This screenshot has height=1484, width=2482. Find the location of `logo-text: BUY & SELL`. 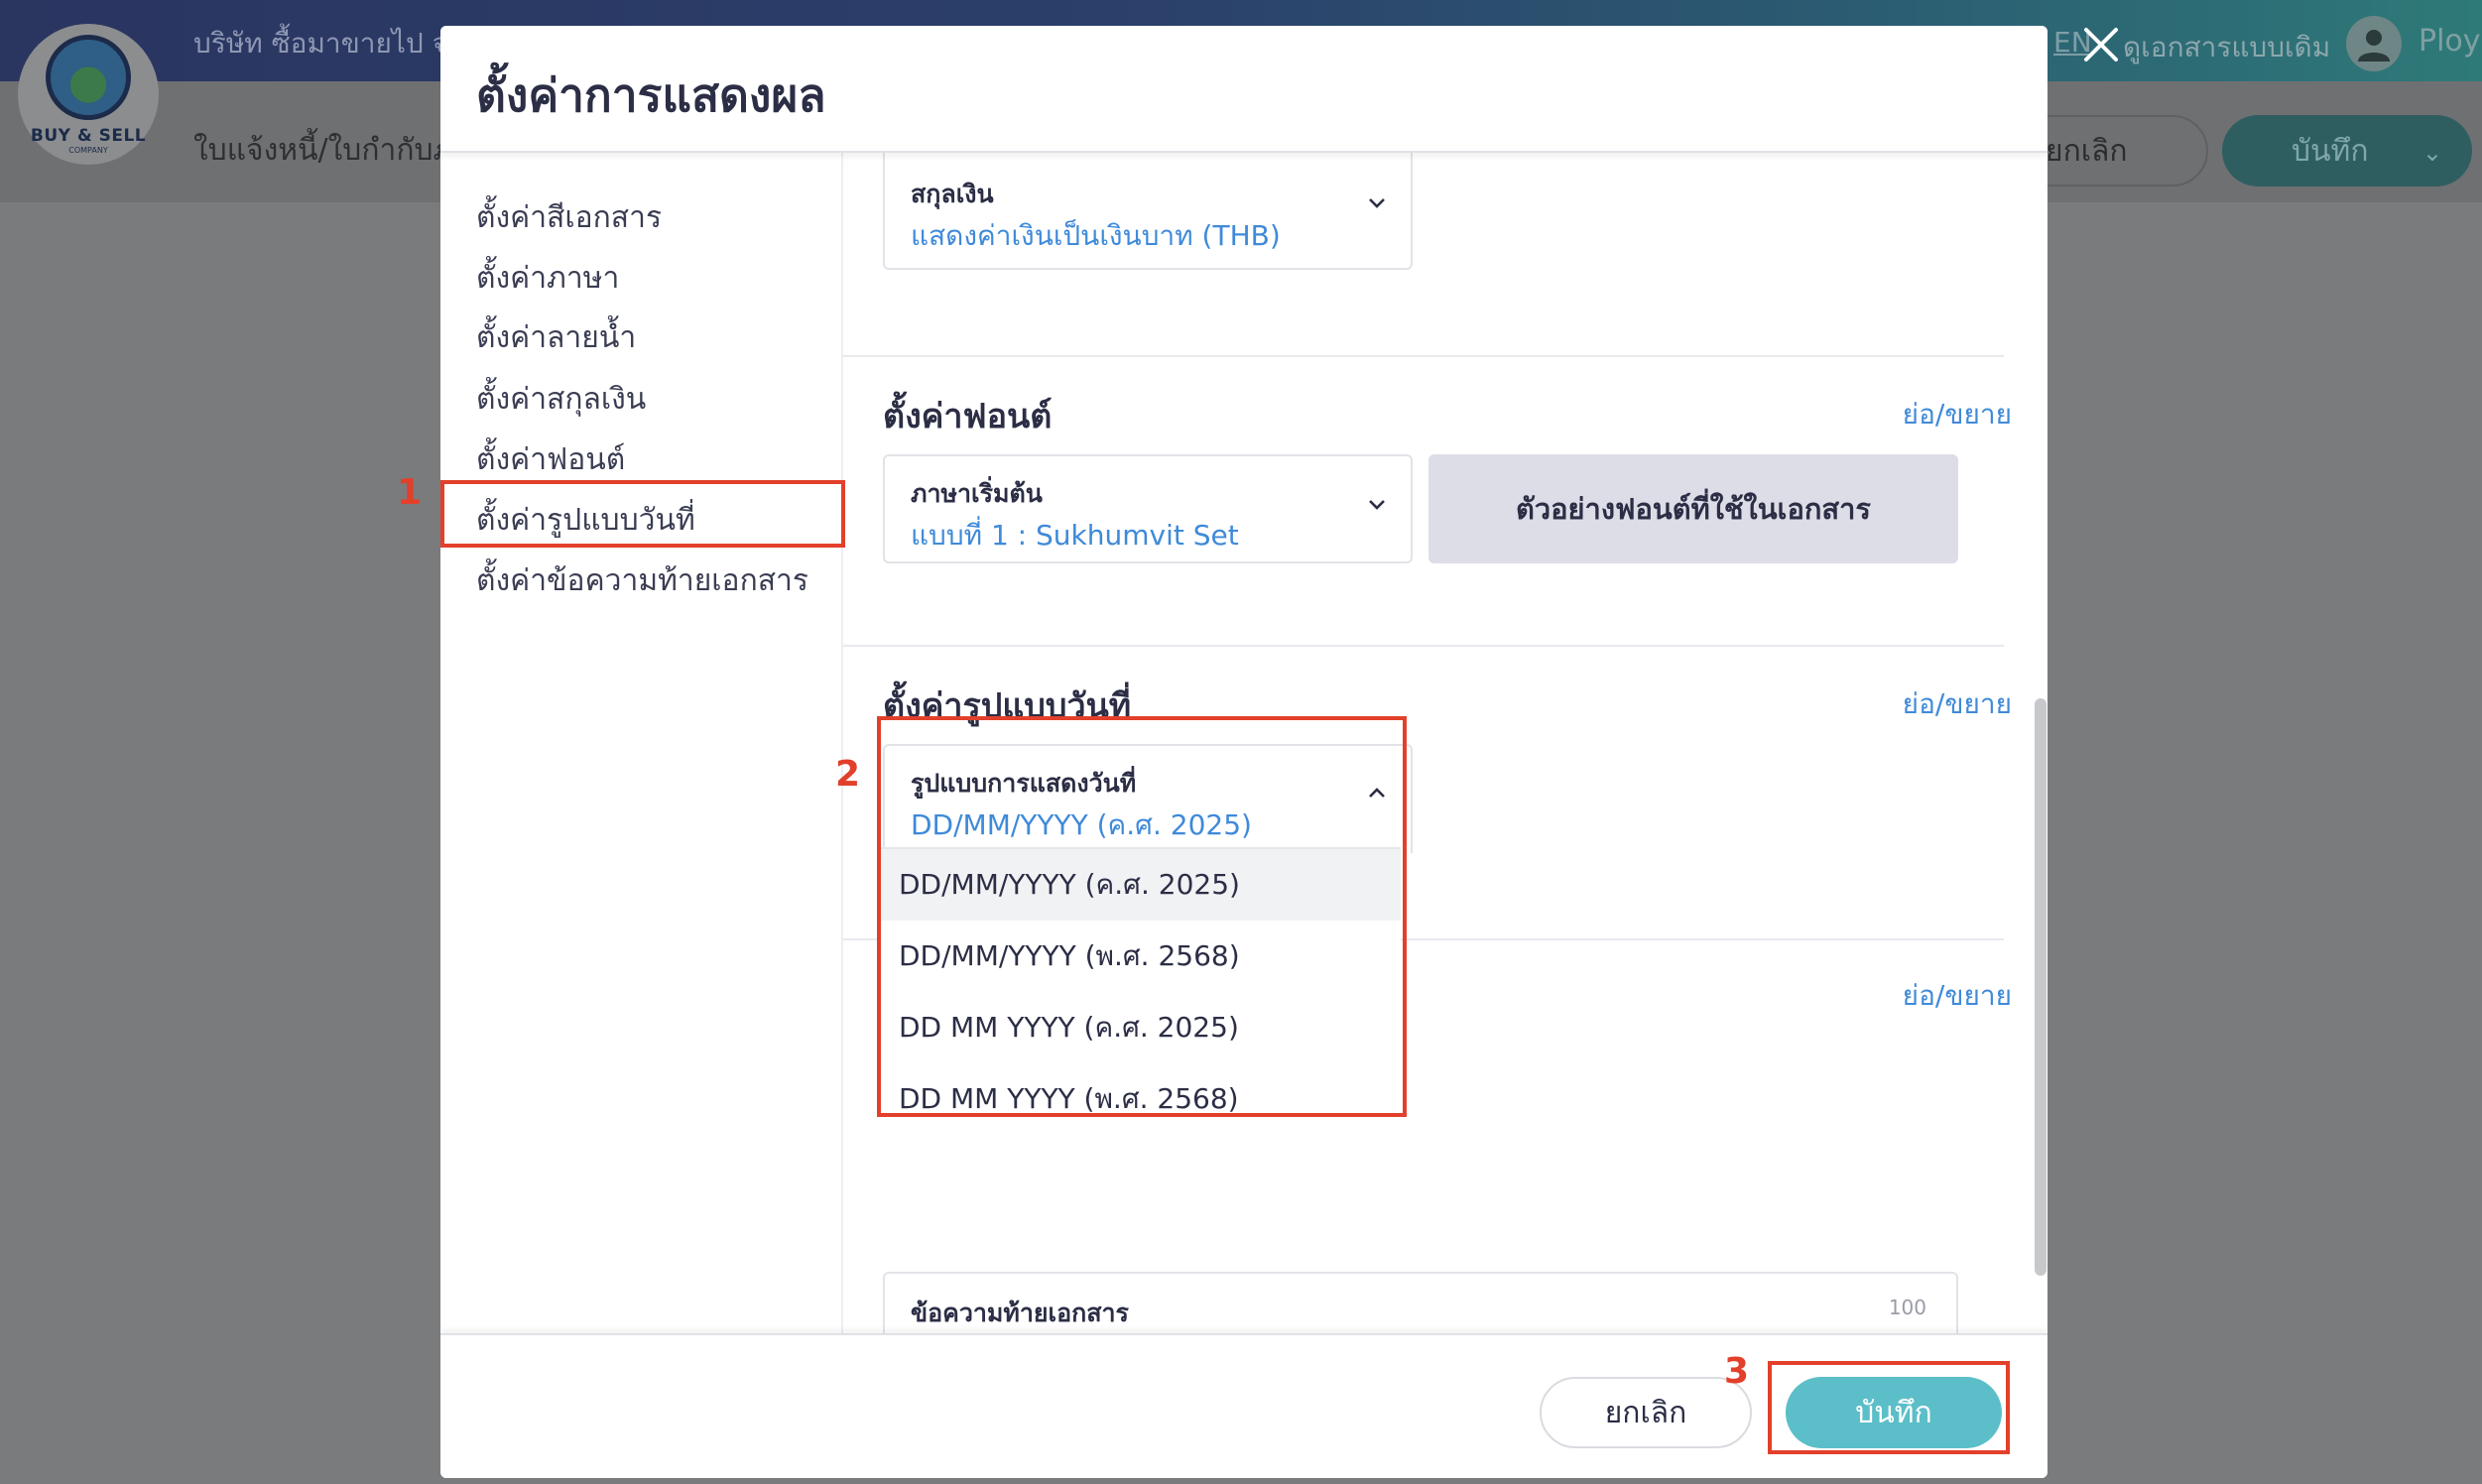

logo-text: BUY & SELL is located at coordinates (88, 135).